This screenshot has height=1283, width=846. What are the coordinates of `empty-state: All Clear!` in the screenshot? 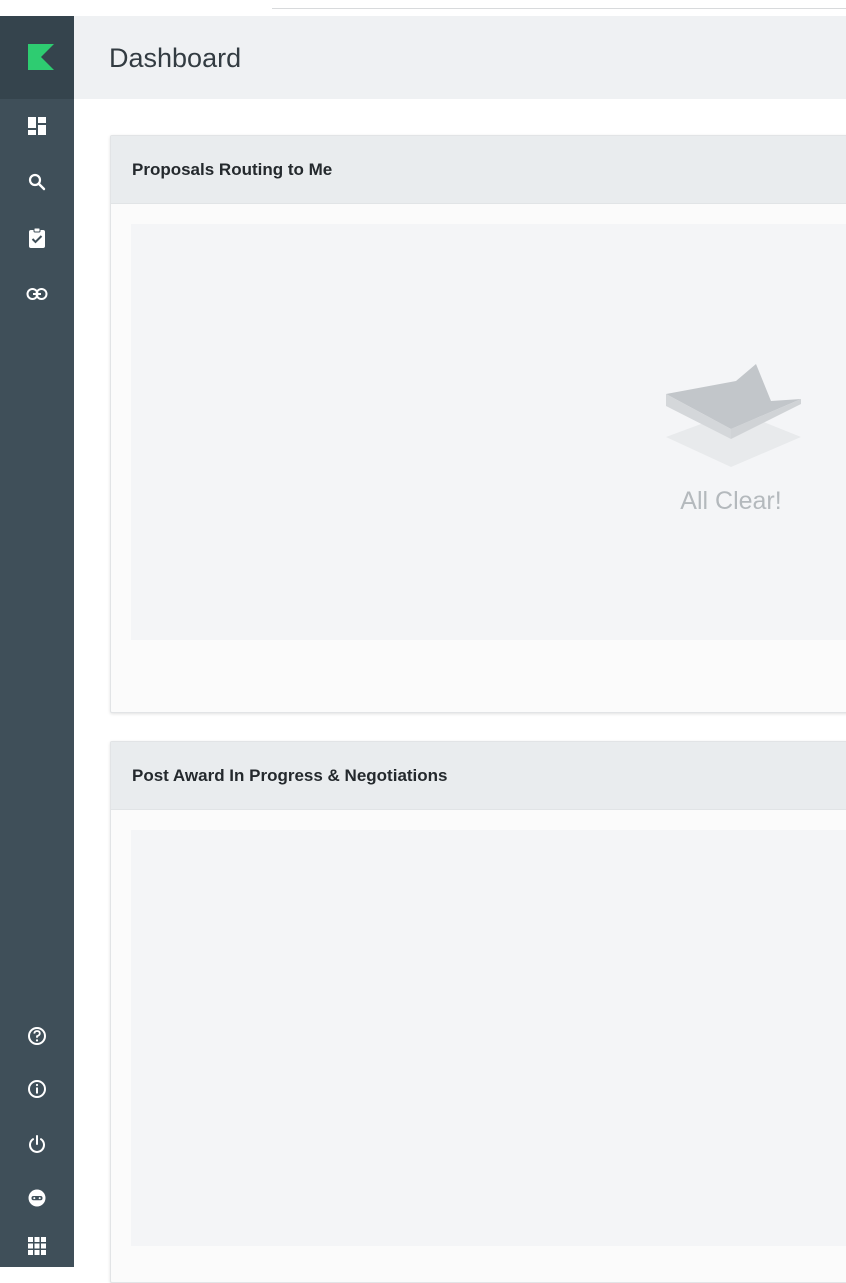 It's located at (731, 432).